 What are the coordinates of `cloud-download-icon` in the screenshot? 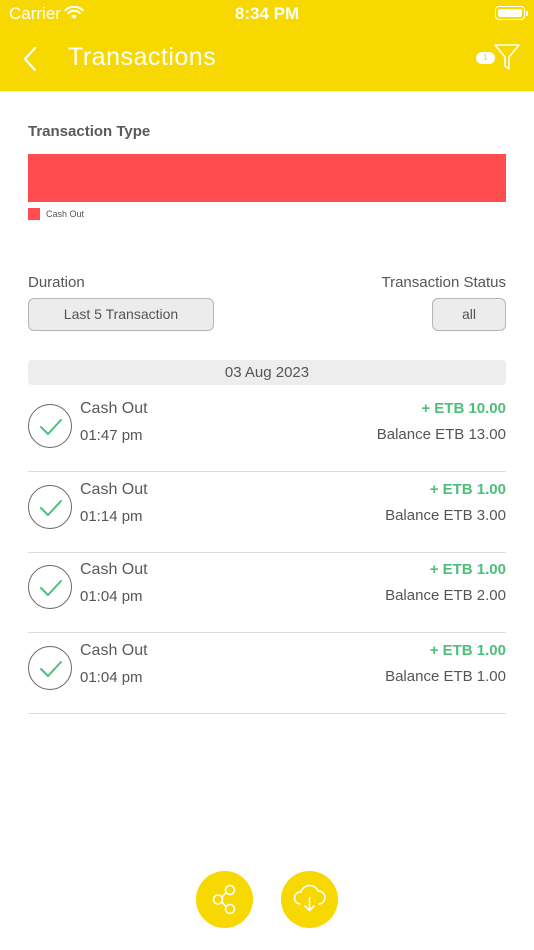 It's located at (309, 898).